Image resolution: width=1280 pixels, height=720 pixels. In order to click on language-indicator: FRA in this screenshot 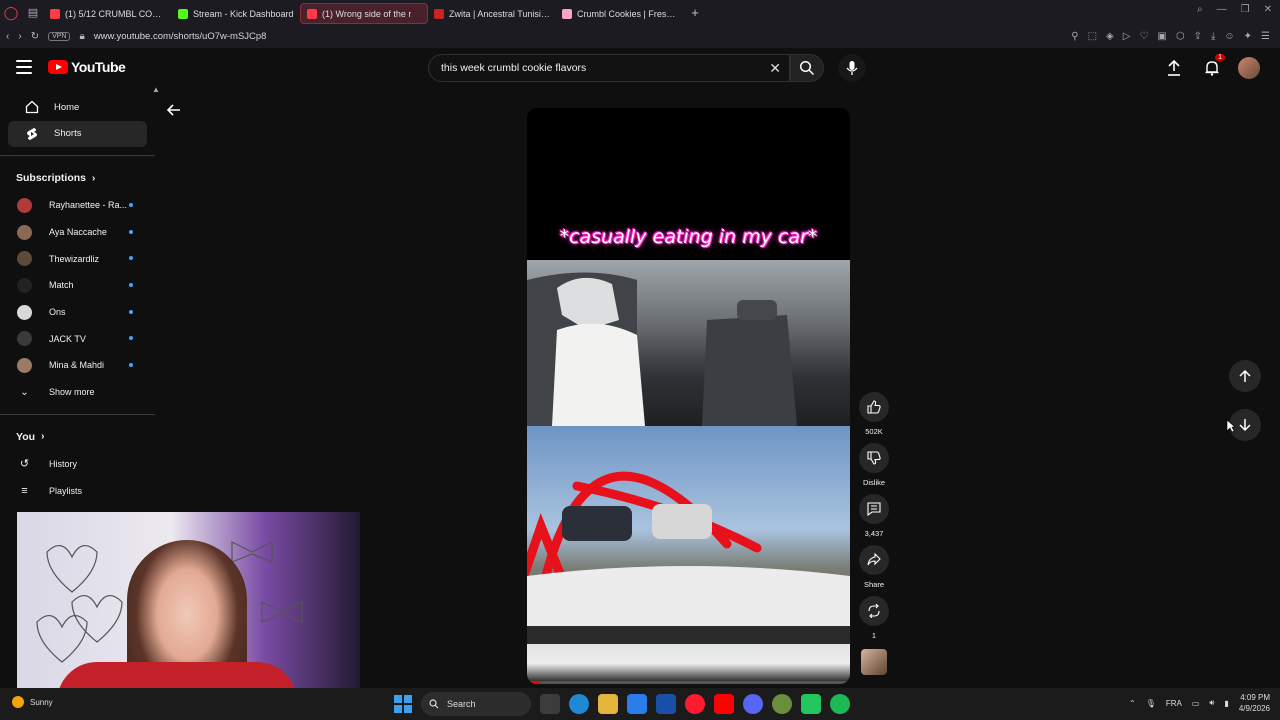, I will do `click(1174, 703)`.